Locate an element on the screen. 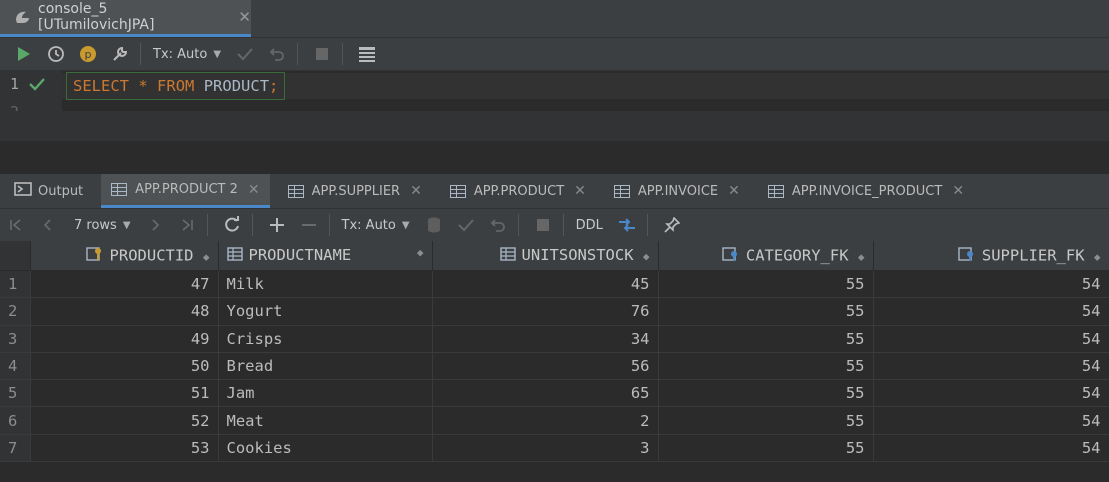  cell-unitsonstock: 2 is located at coordinates (545, 420).